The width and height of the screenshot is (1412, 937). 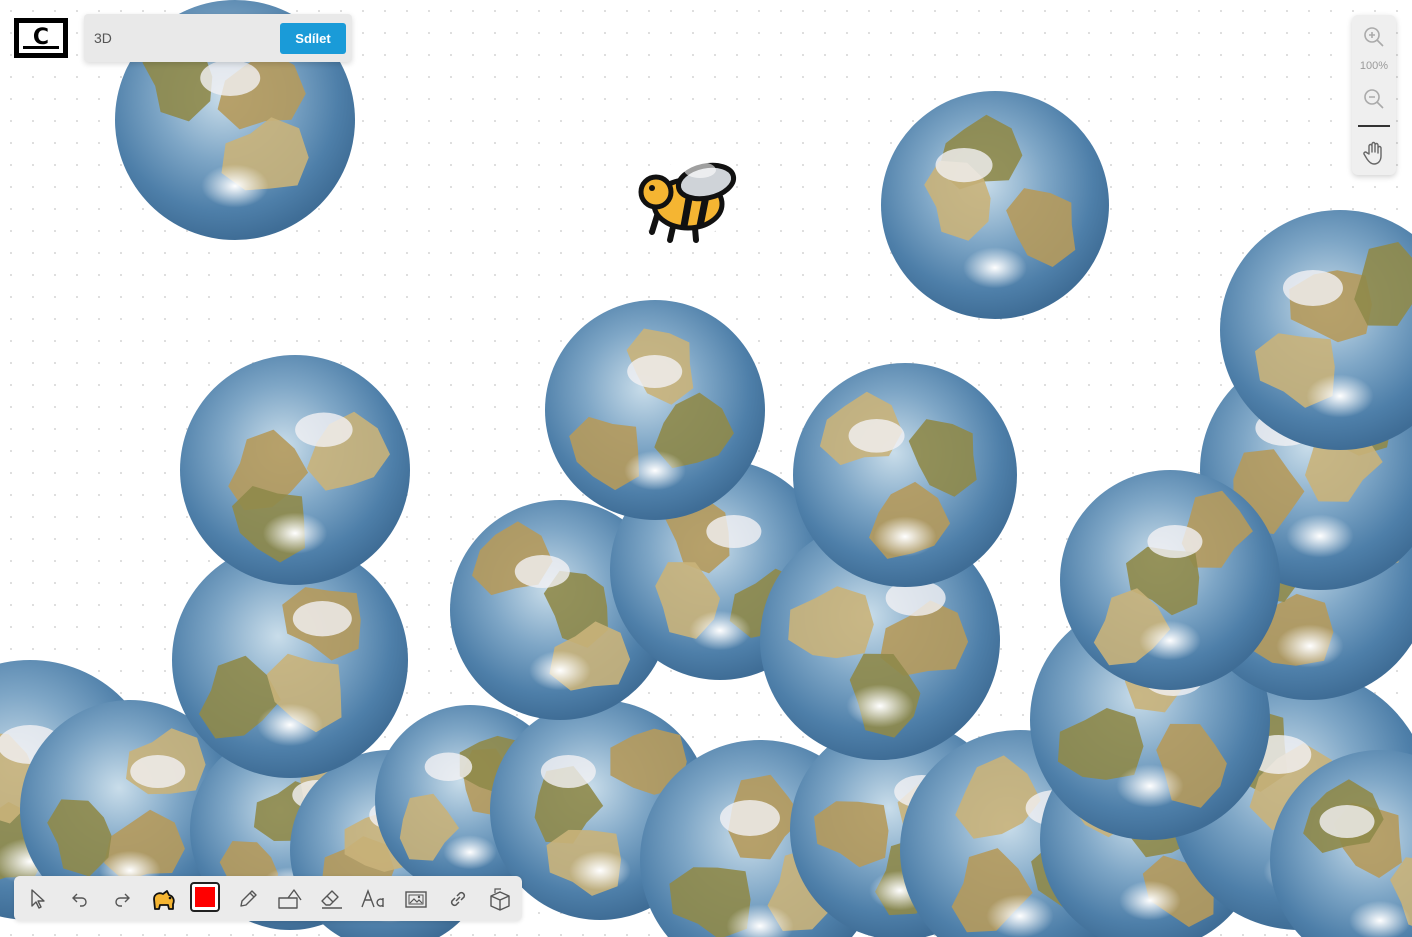 I want to click on zoom-out-icon, so click(x=1374, y=99).